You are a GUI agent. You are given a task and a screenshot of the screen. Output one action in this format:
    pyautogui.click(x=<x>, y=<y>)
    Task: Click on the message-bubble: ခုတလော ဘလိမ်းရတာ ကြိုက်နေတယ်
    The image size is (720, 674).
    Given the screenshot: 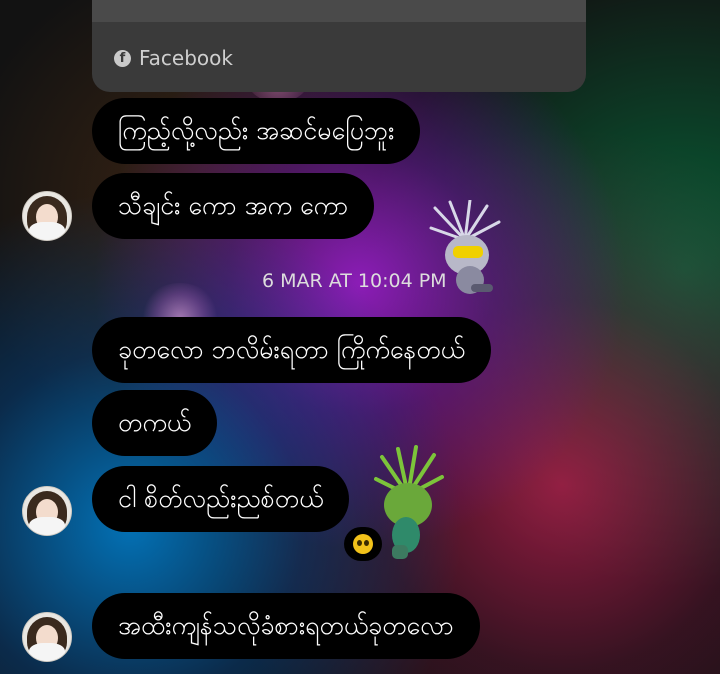 What is the action you would take?
    pyautogui.click(x=291, y=350)
    